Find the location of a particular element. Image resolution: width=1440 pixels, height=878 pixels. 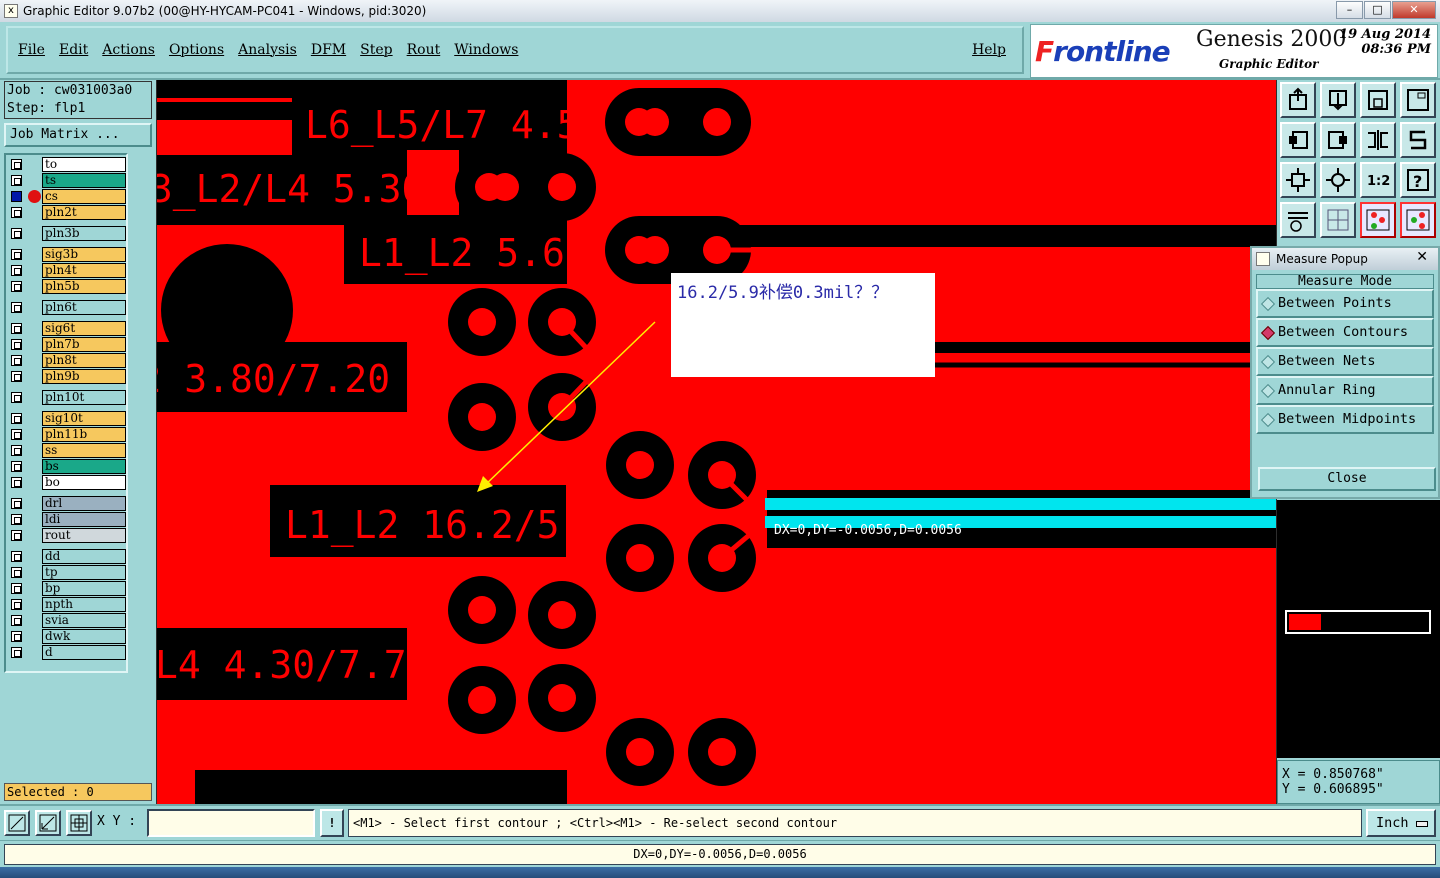

layer-row: pln10t is located at coordinates (67, 397).